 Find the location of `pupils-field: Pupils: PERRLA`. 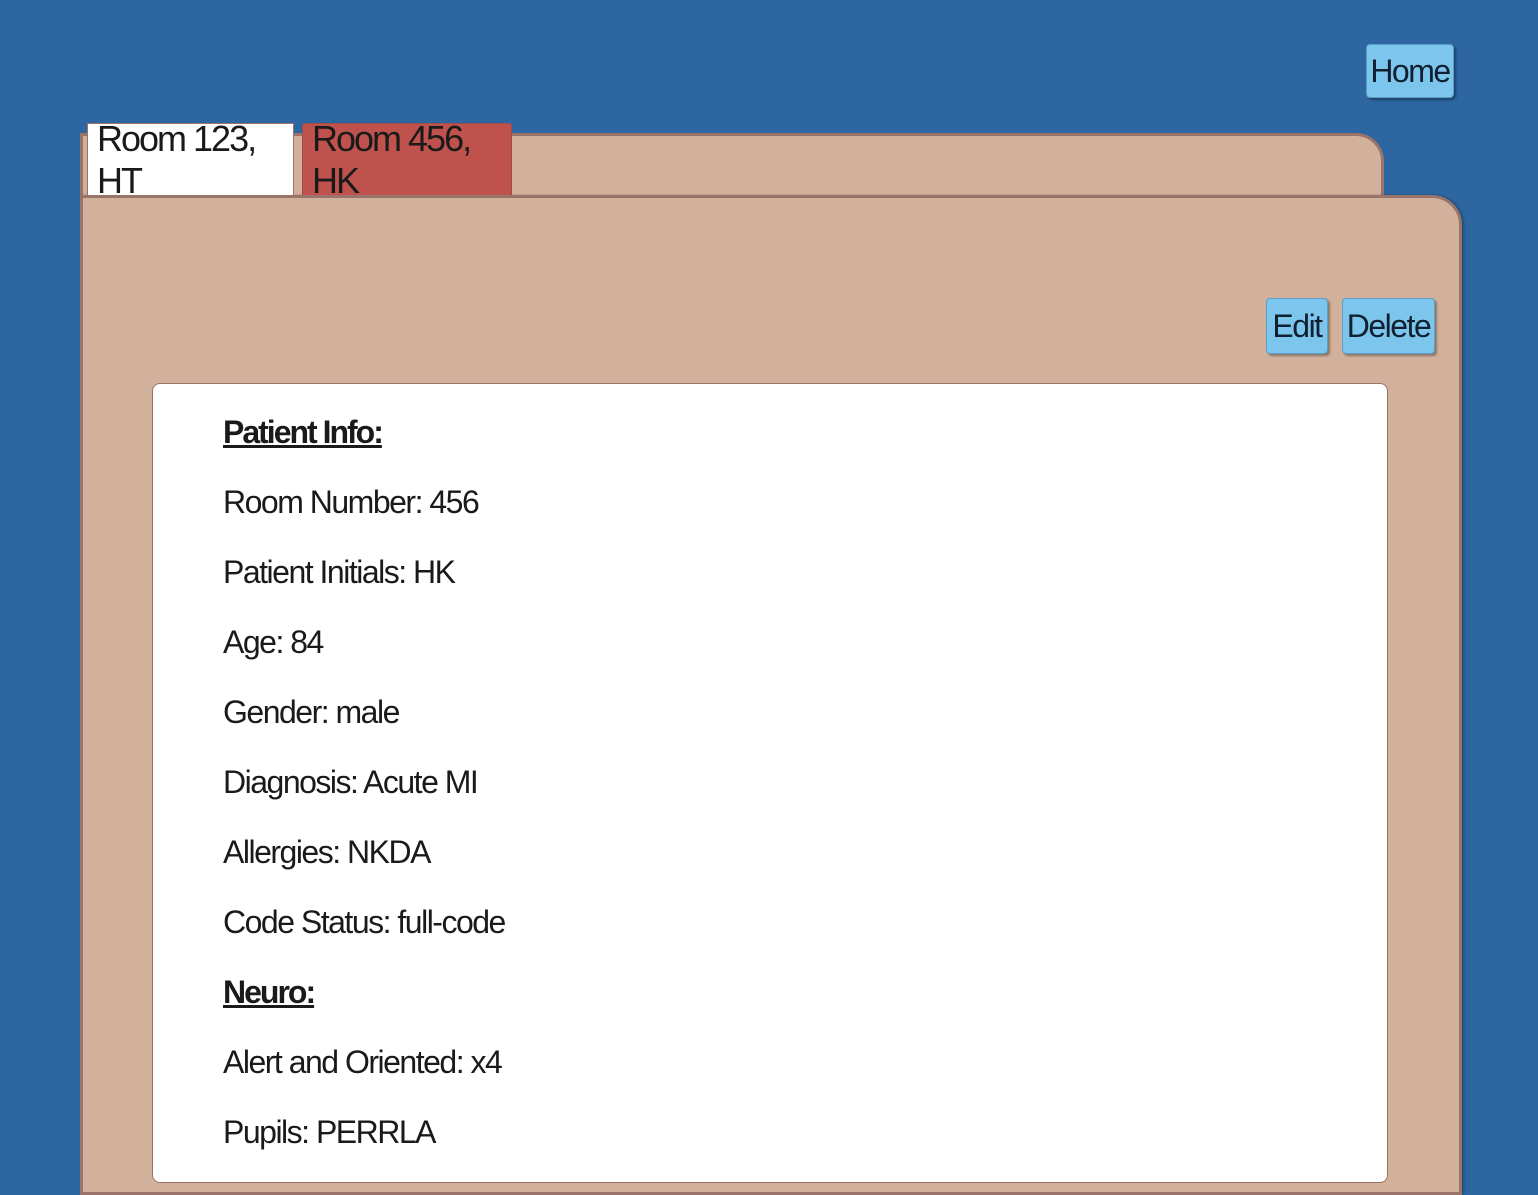

pupils-field: Pupils: PERRLA is located at coordinates (329, 1132).